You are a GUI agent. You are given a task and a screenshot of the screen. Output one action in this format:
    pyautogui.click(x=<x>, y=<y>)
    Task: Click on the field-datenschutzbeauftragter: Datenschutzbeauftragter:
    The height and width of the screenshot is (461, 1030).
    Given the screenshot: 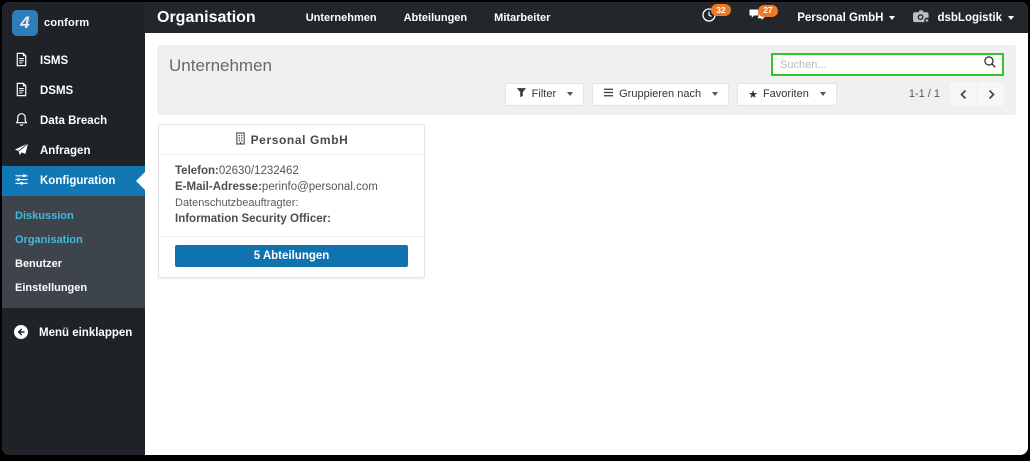 What is the action you would take?
    pyautogui.click(x=291, y=203)
    